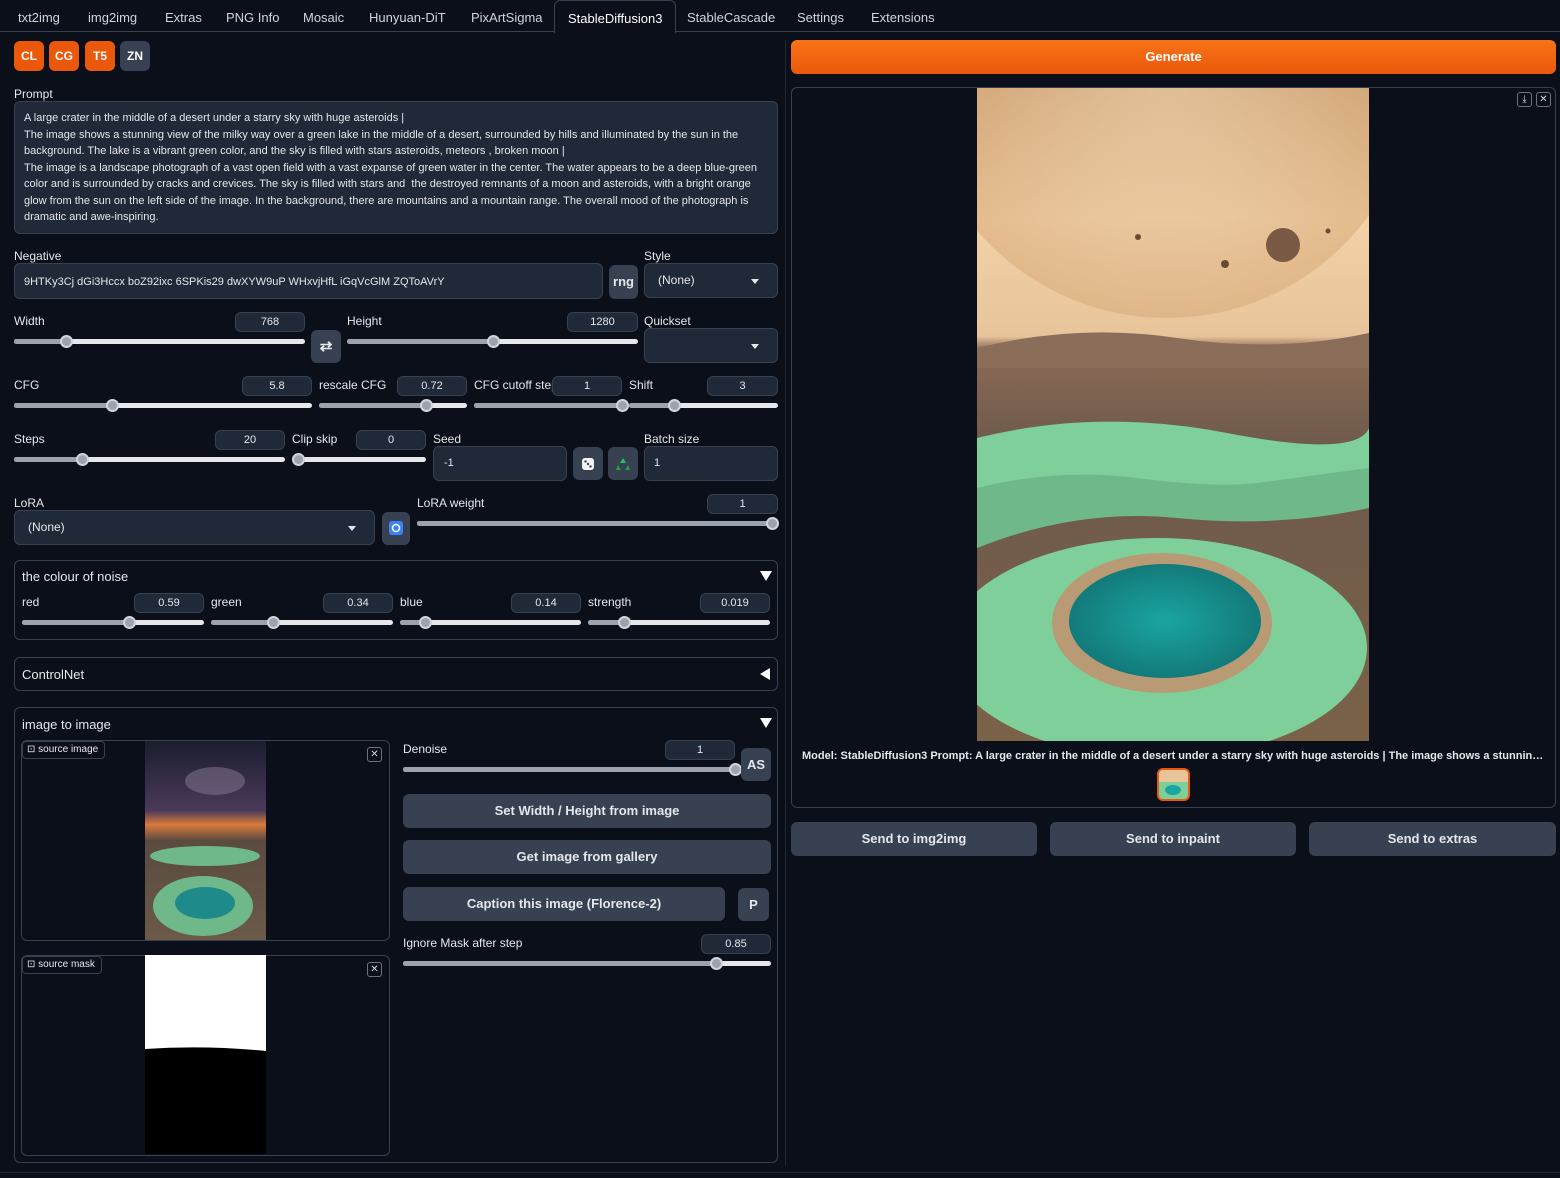 This screenshot has width=1560, height=1178. What do you see at coordinates (500, 463) in the screenshot?
I see `seed-input: -1` at bounding box center [500, 463].